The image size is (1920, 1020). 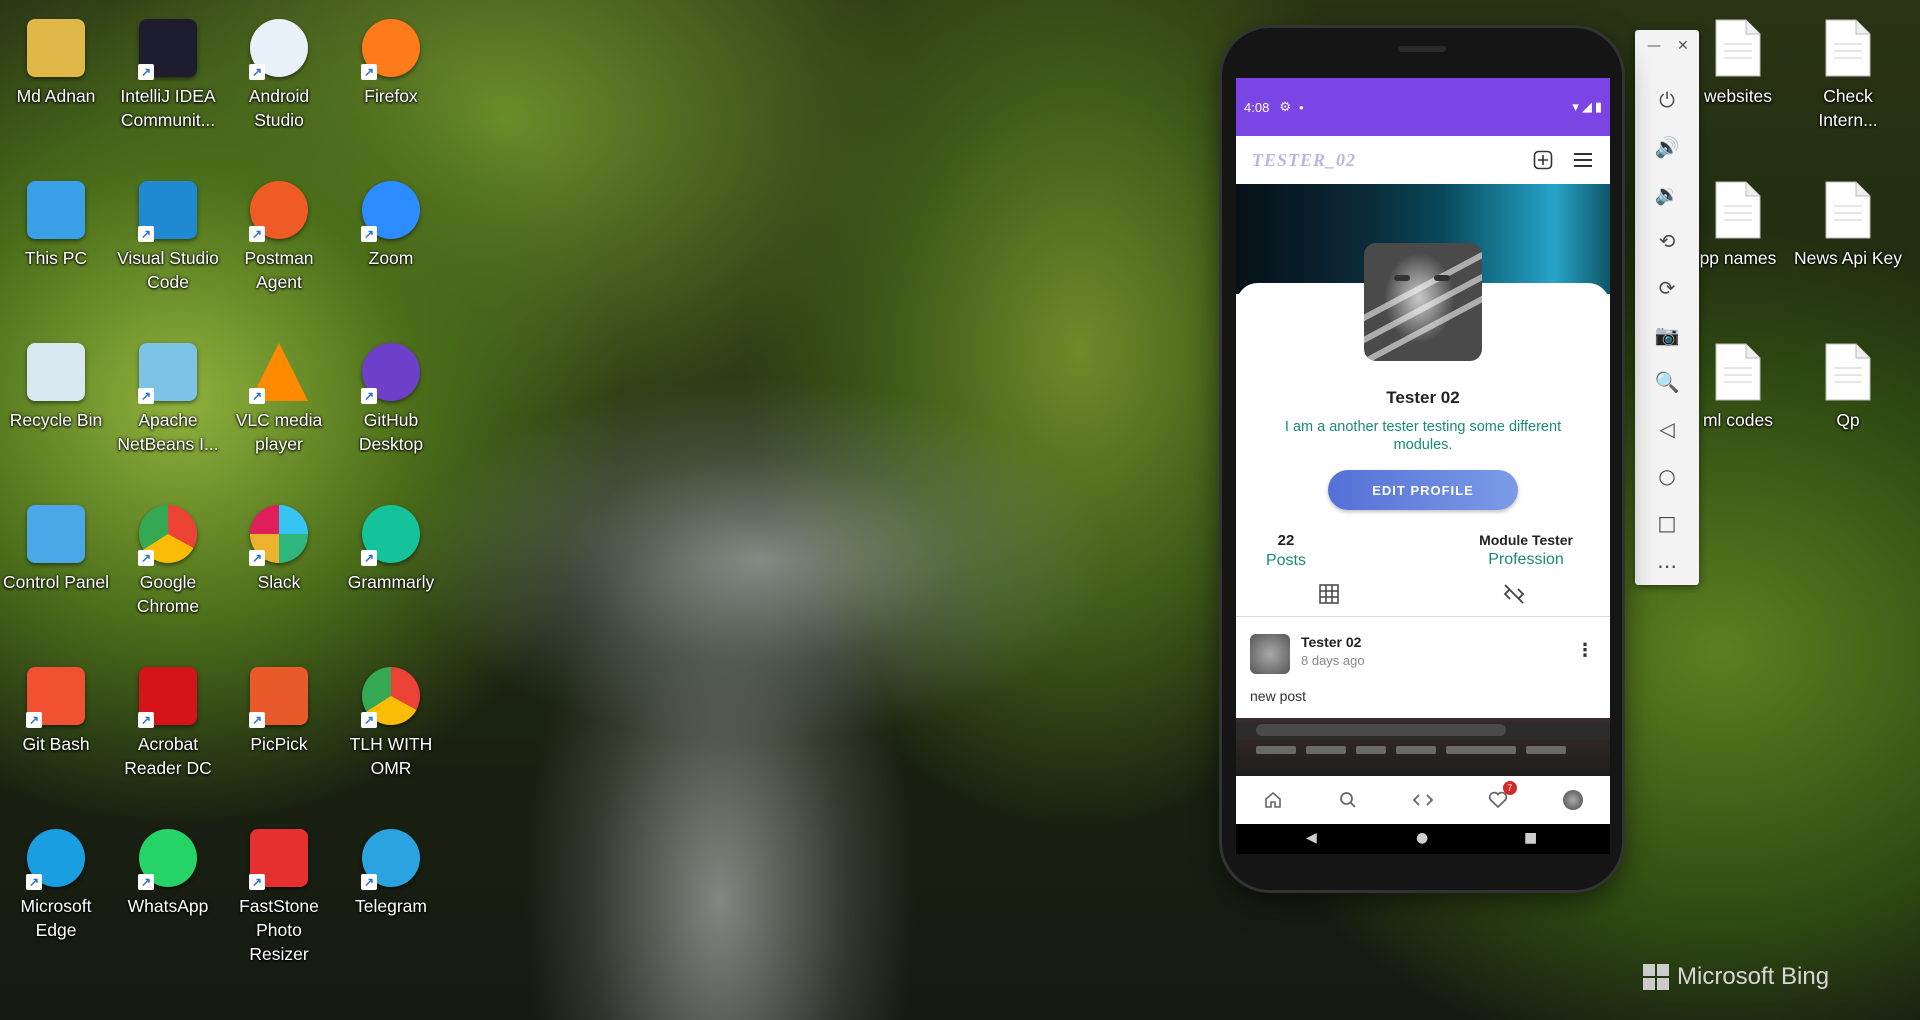 I want to click on desktop-icon-firefox: ↗ Firefox, so click(x=391, y=58).